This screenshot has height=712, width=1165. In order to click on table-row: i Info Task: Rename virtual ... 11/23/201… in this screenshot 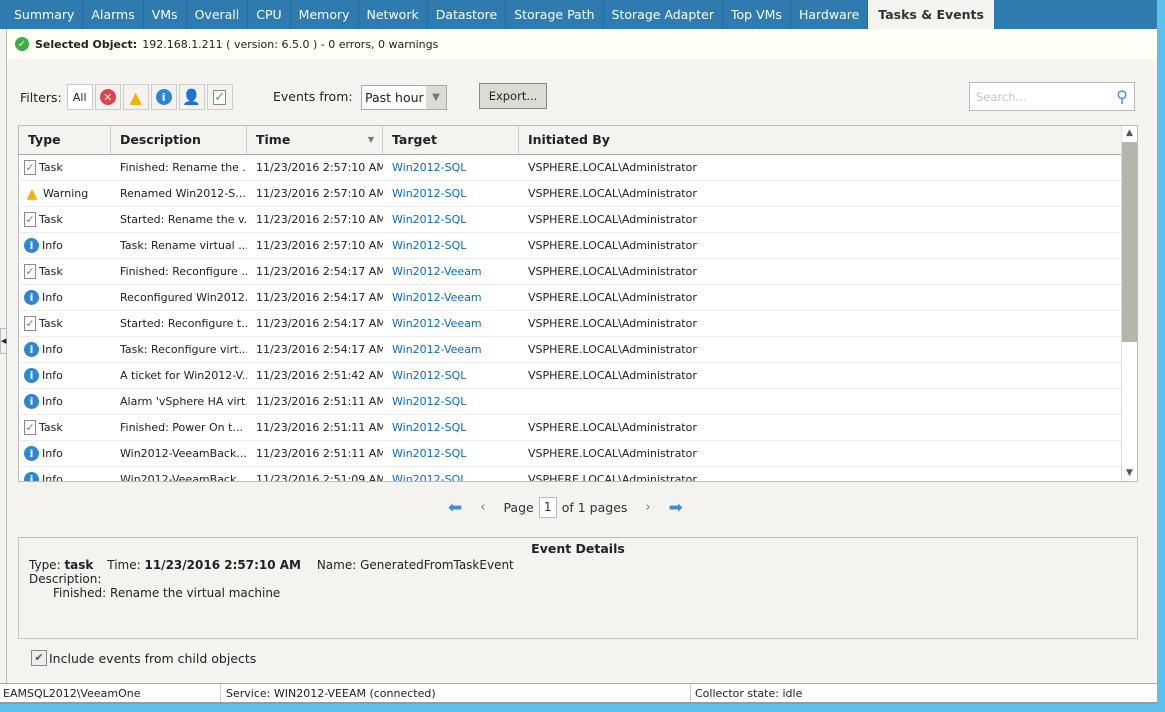, I will do `click(578, 246)`.